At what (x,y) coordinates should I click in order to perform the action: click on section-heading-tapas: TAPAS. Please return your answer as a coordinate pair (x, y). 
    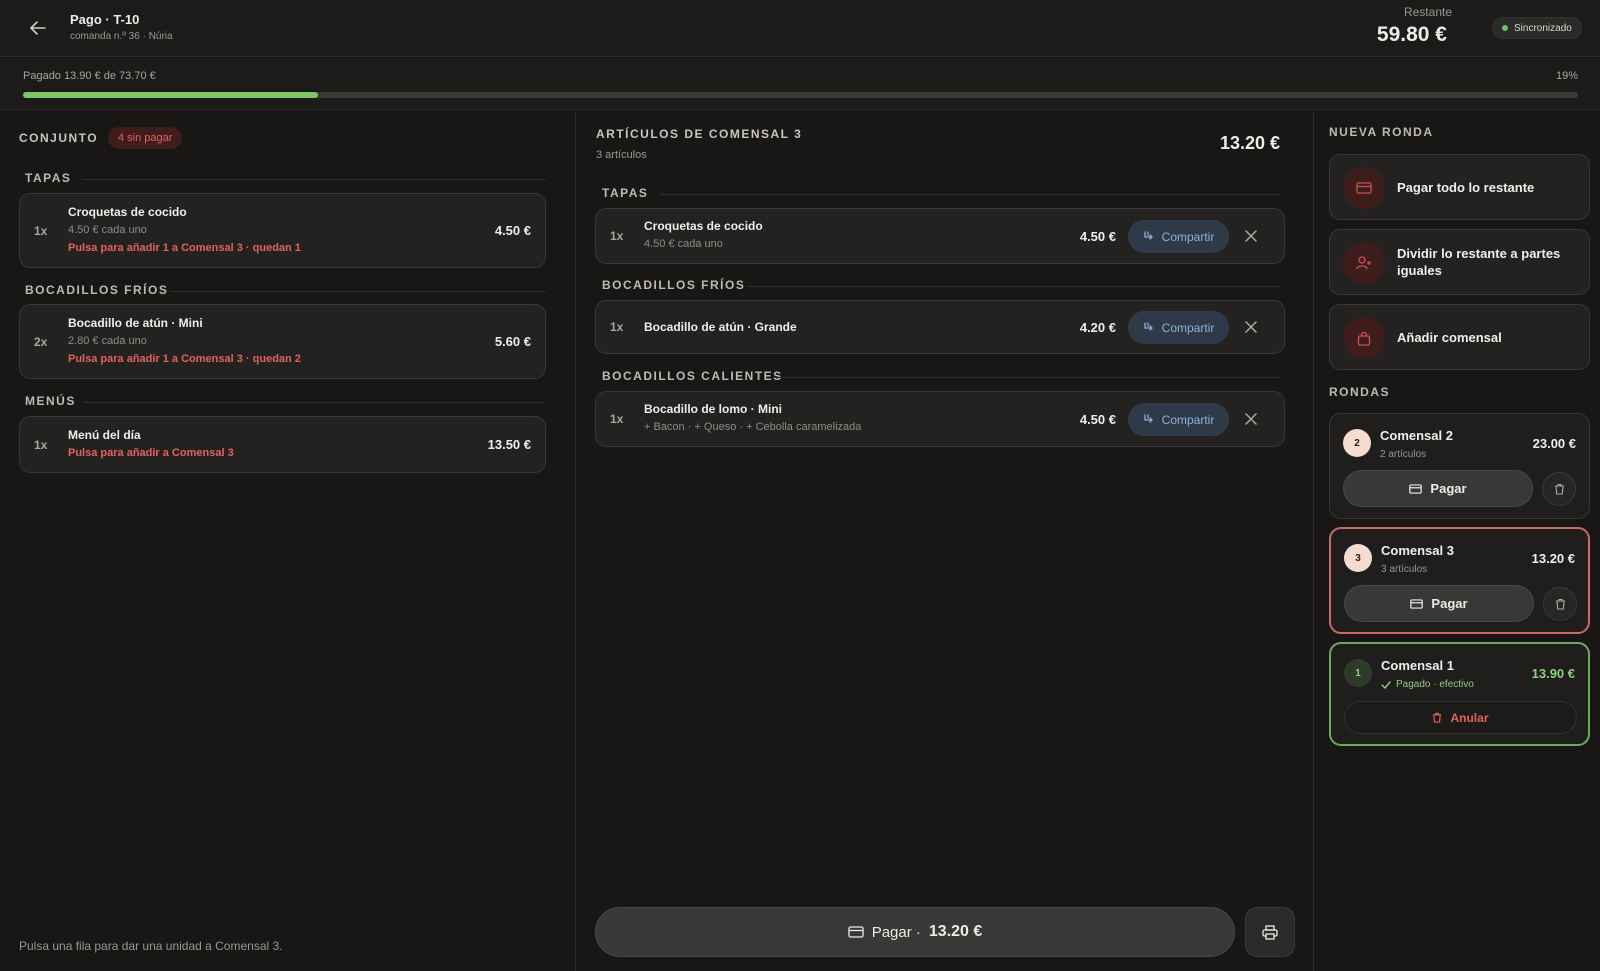
    Looking at the image, I should click on (48, 178).